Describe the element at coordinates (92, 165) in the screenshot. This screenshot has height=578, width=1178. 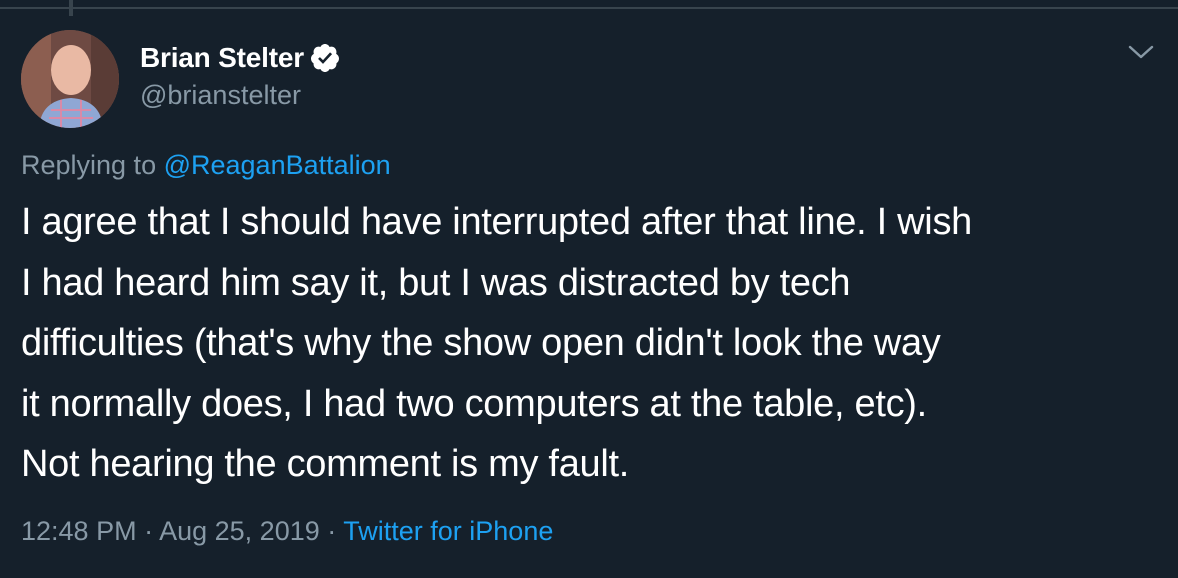
I see `replying-to-label: Replying to` at that location.